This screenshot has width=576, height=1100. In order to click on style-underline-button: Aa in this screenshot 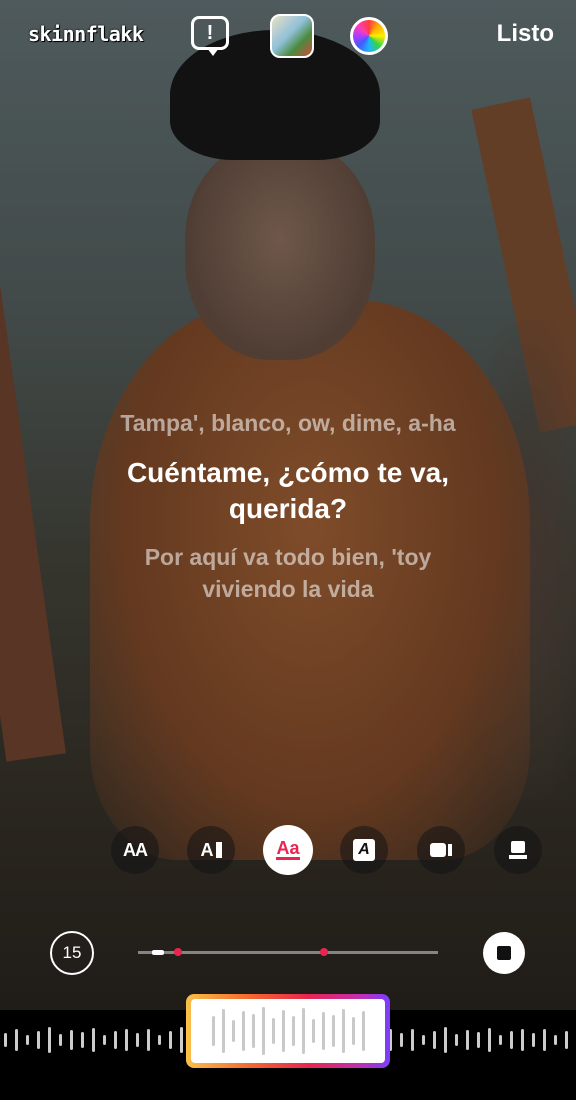, I will do `click(288, 850)`.